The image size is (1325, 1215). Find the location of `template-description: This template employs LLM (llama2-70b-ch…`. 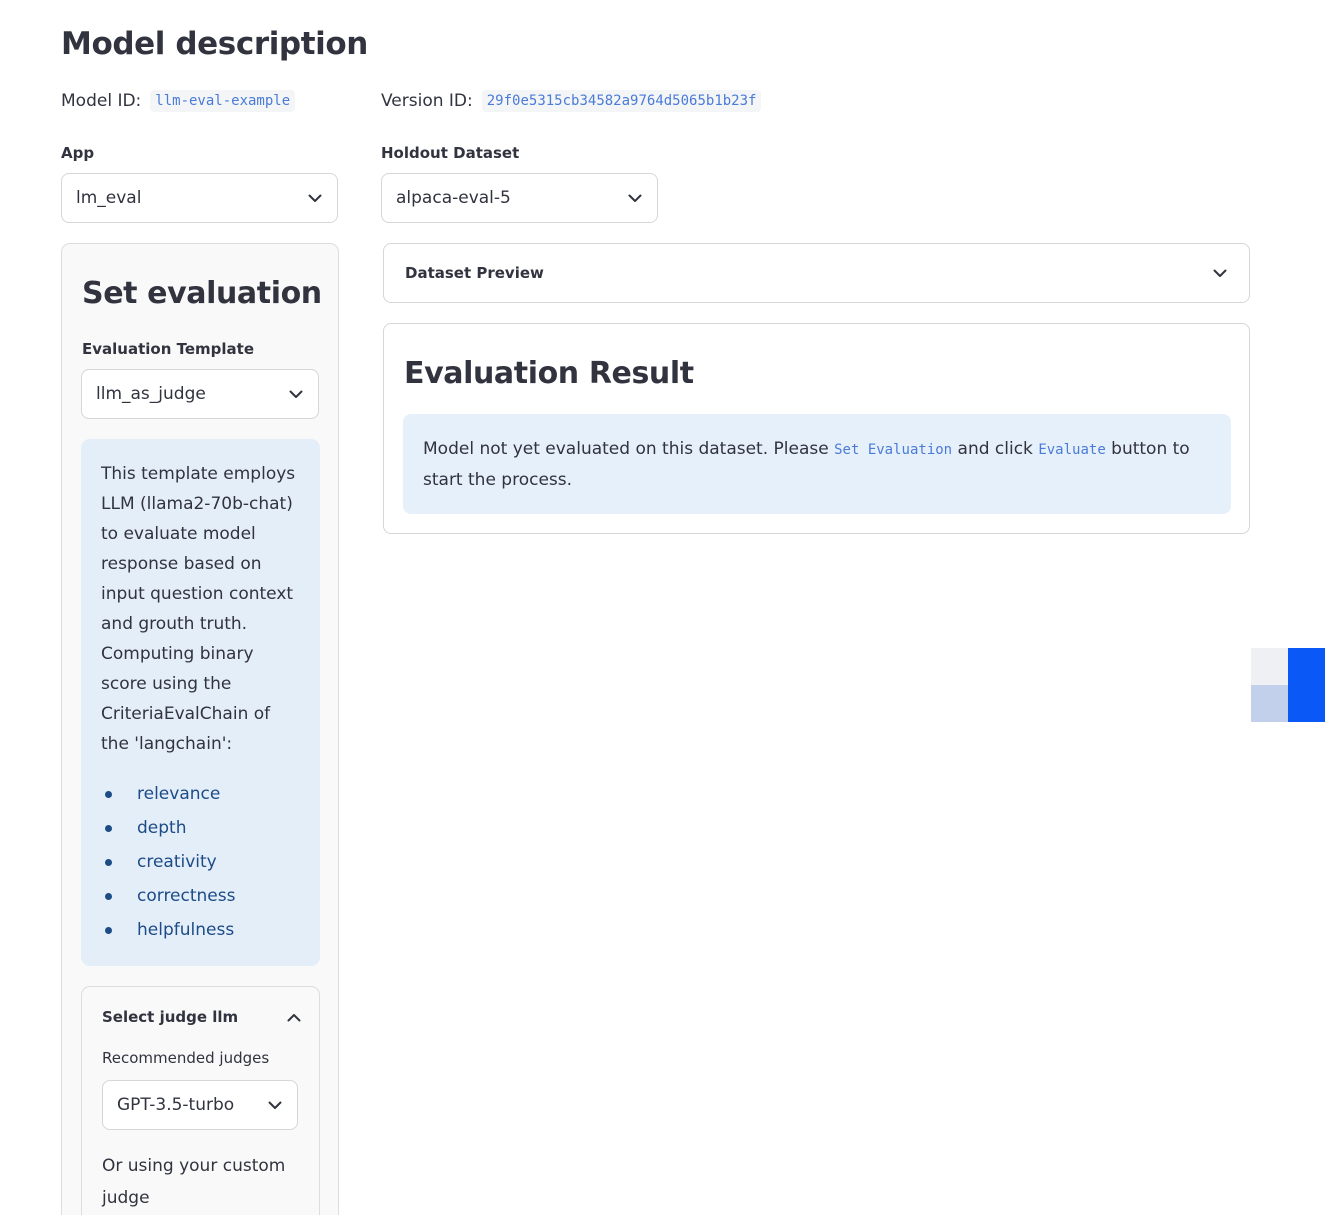

template-description: This template employs LLM (llama2-70b-ch… is located at coordinates (198, 609).